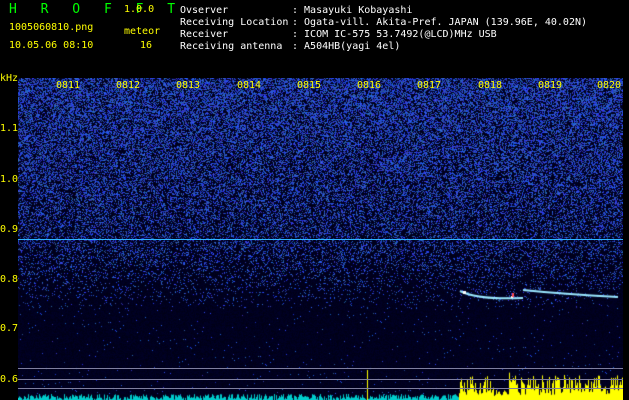  What do you see at coordinates (369, 85) in the screenshot?
I see `x-tick-0816: 0816` at bounding box center [369, 85].